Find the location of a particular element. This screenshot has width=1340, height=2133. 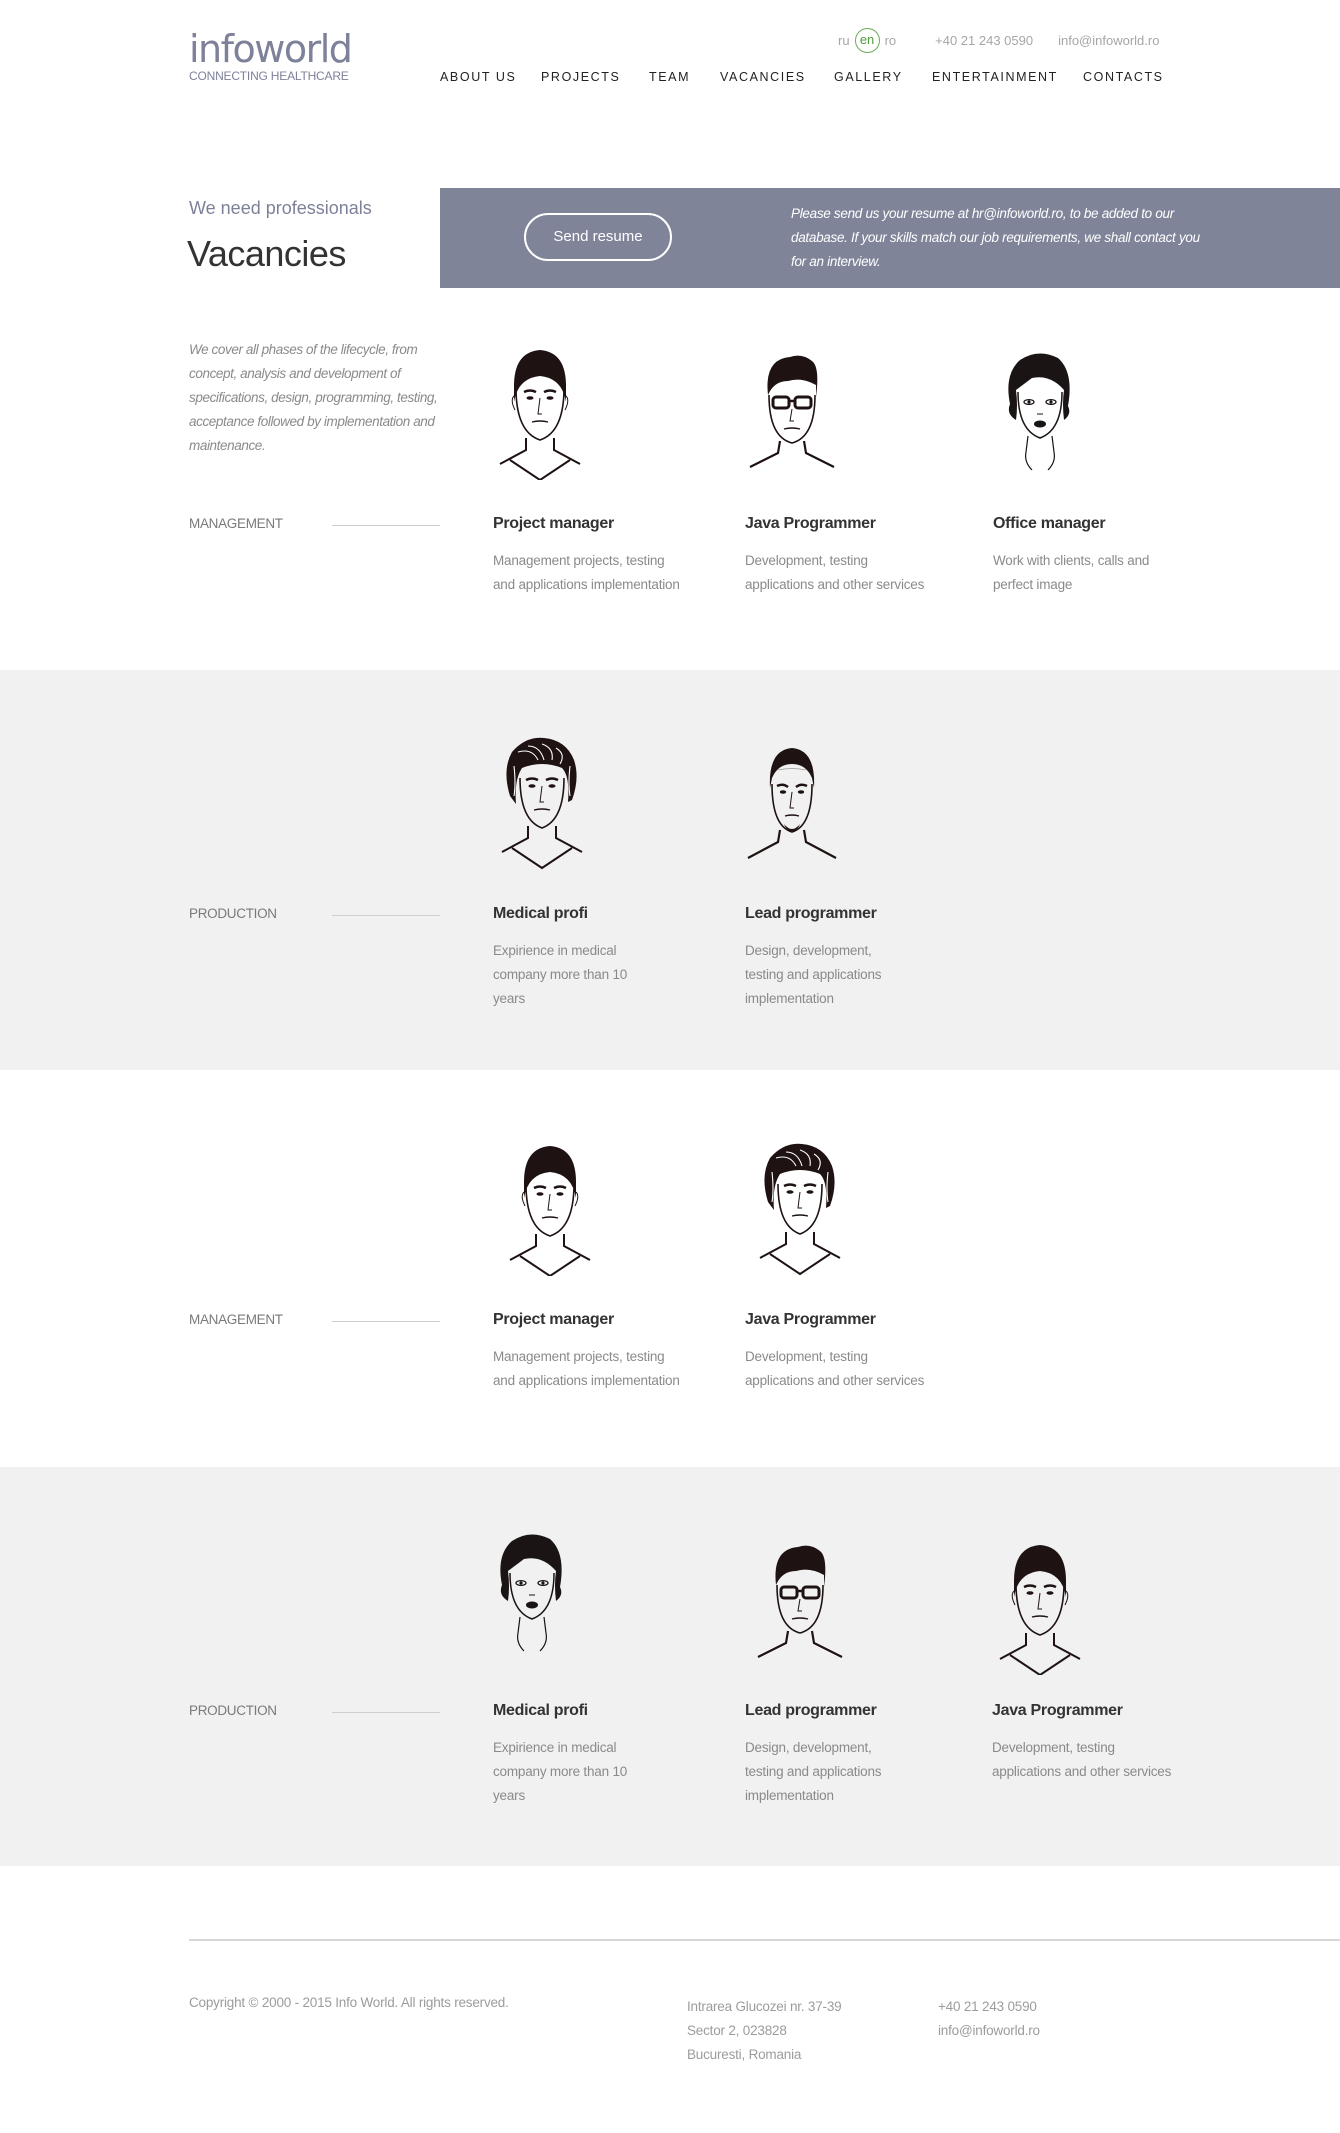

nav-contacts: CONTACTS is located at coordinates (1123, 77).